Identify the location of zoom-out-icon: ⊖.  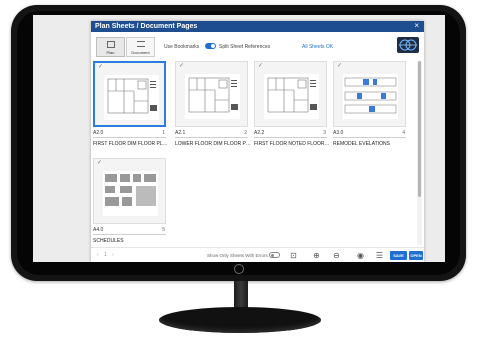
(336, 255).